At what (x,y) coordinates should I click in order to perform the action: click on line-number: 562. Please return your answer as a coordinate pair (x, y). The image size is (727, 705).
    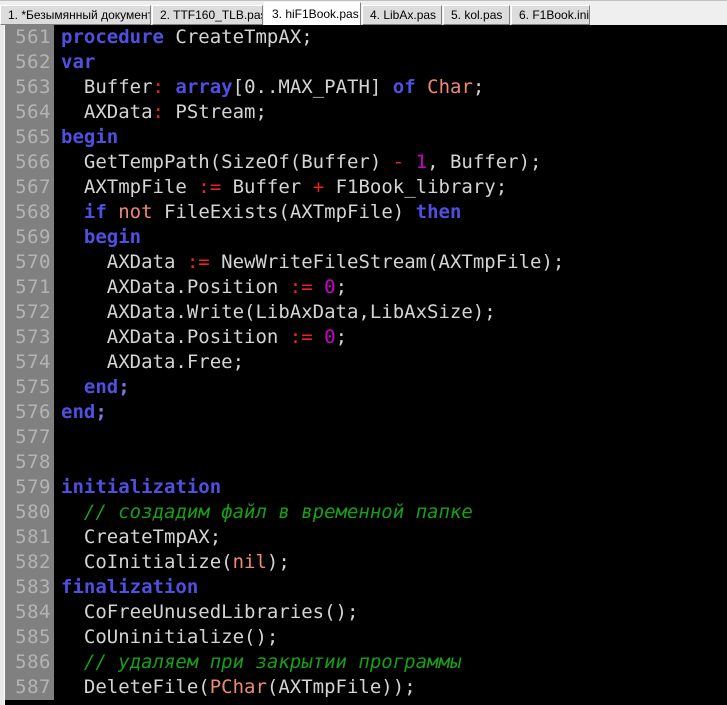
    Looking at the image, I should click on (29, 62).